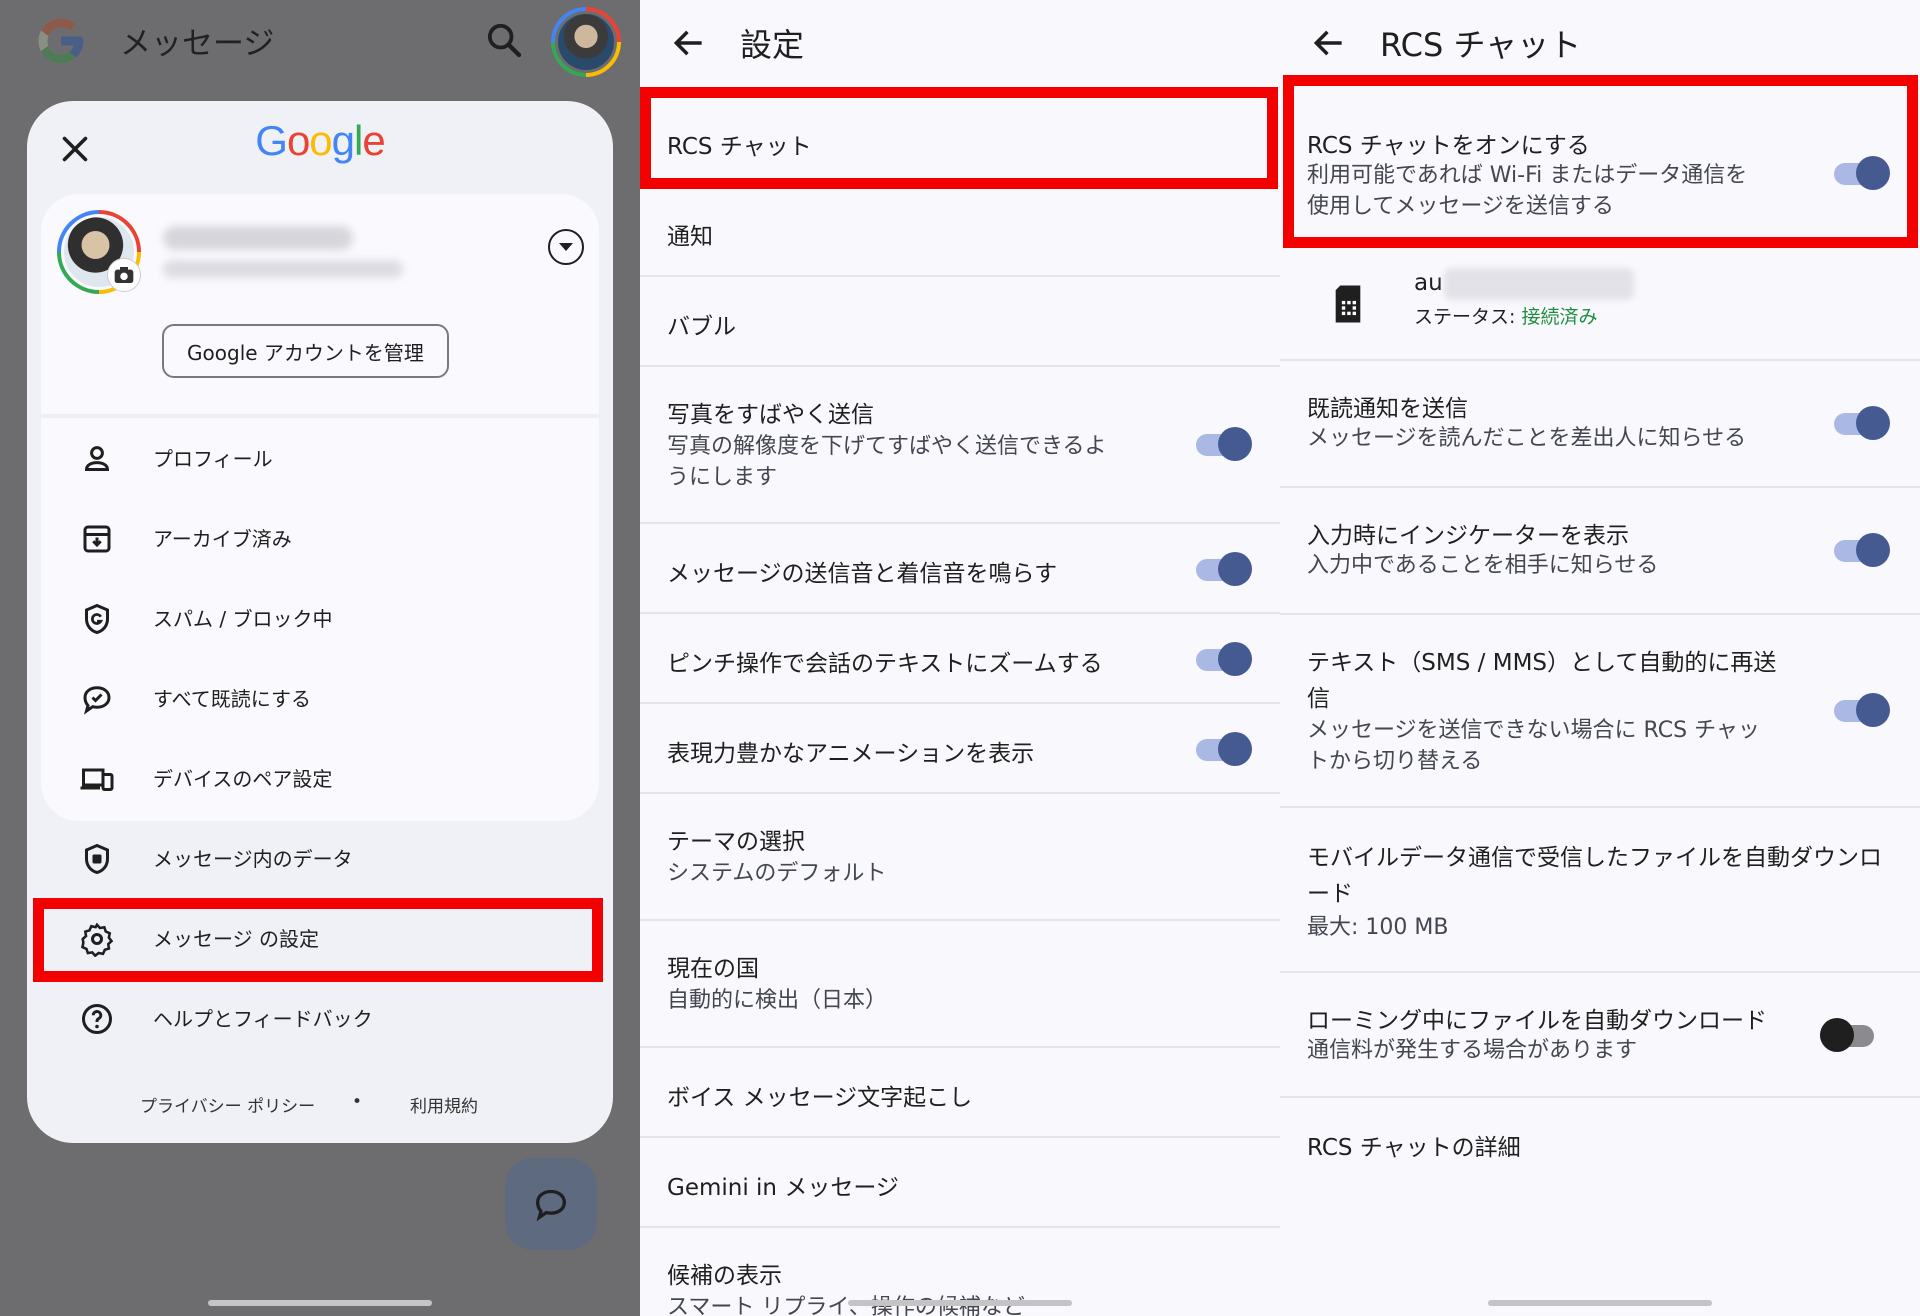  I want to click on account-email-redacted, so click(283, 269).